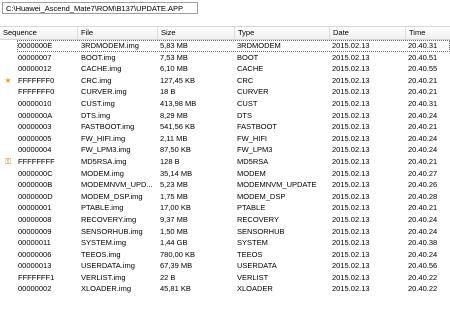 The image size is (450, 320). What do you see at coordinates (423, 173) in the screenshot?
I see `cell-time: 20.40.27` at bounding box center [423, 173].